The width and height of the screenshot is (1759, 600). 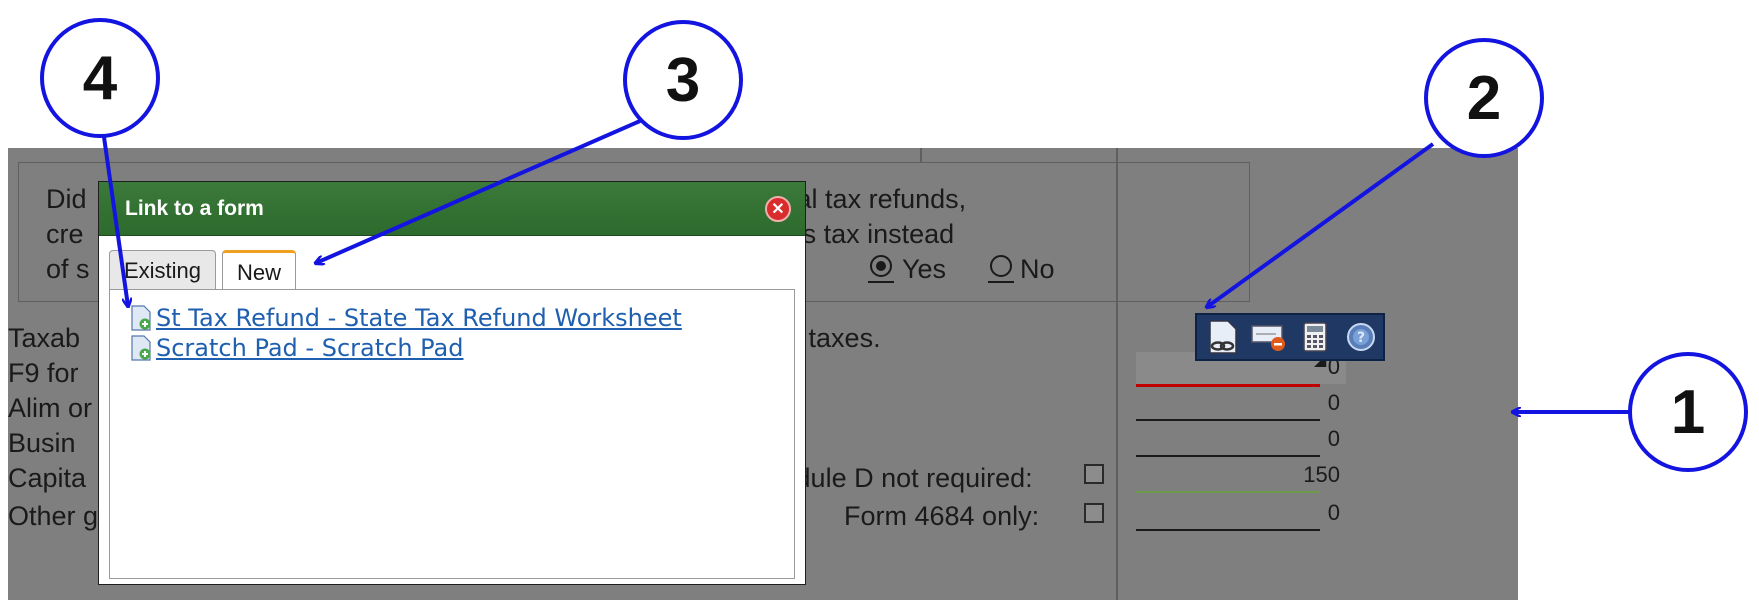 I want to click on amount-field-other-gains: 0, so click(x=1241, y=514).